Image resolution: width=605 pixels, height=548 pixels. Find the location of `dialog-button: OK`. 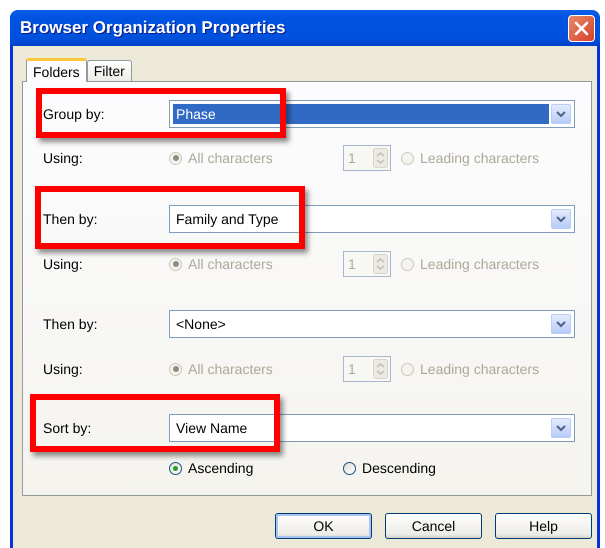

dialog-button: OK is located at coordinates (323, 526).